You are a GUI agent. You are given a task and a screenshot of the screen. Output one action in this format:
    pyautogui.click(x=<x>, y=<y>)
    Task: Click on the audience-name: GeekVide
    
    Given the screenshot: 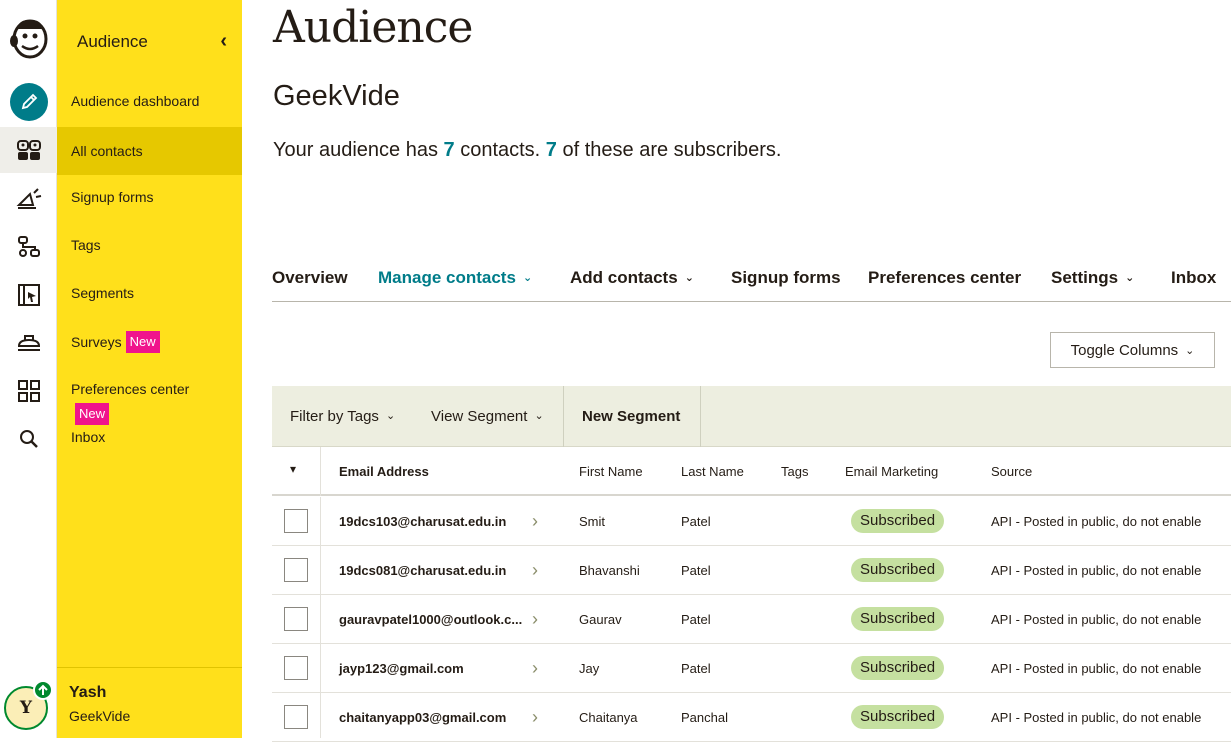 What is the action you would take?
    pyautogui.click(x=336, y=96)
    